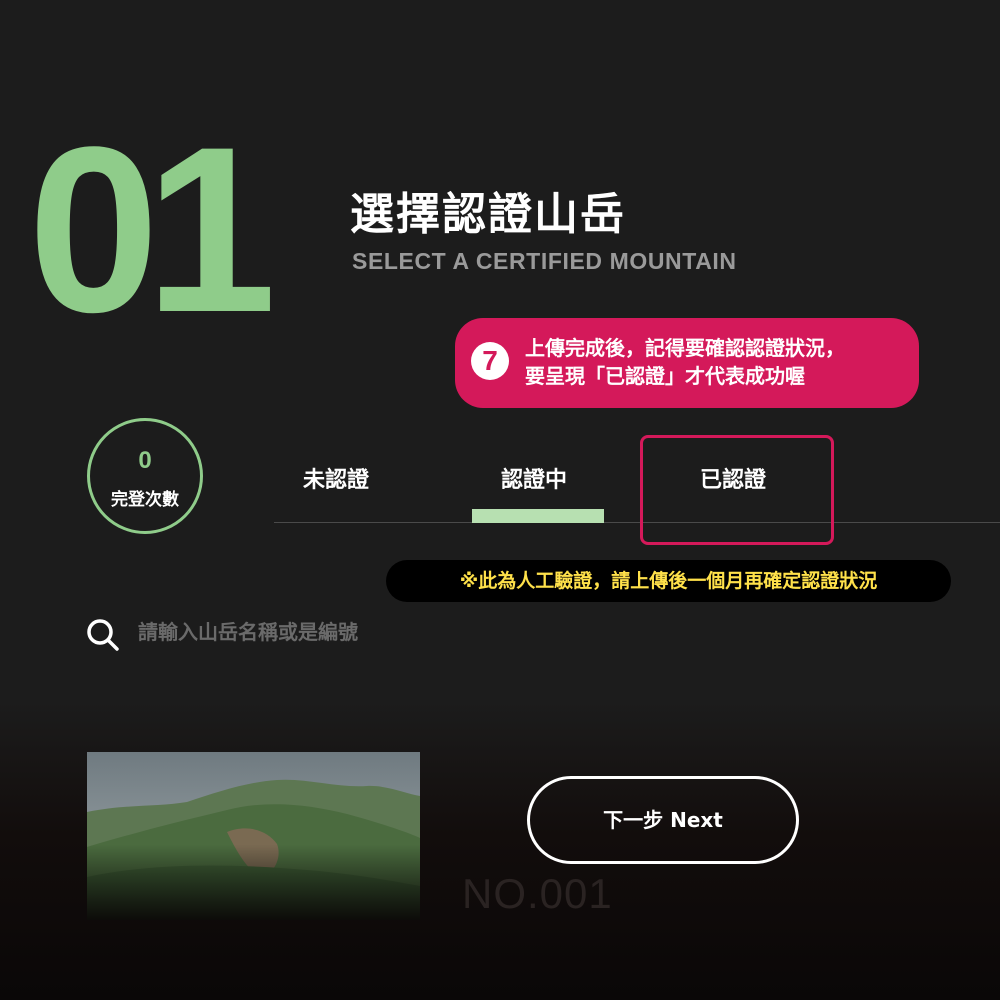  I want to click on search-icon, so click(103, 635).